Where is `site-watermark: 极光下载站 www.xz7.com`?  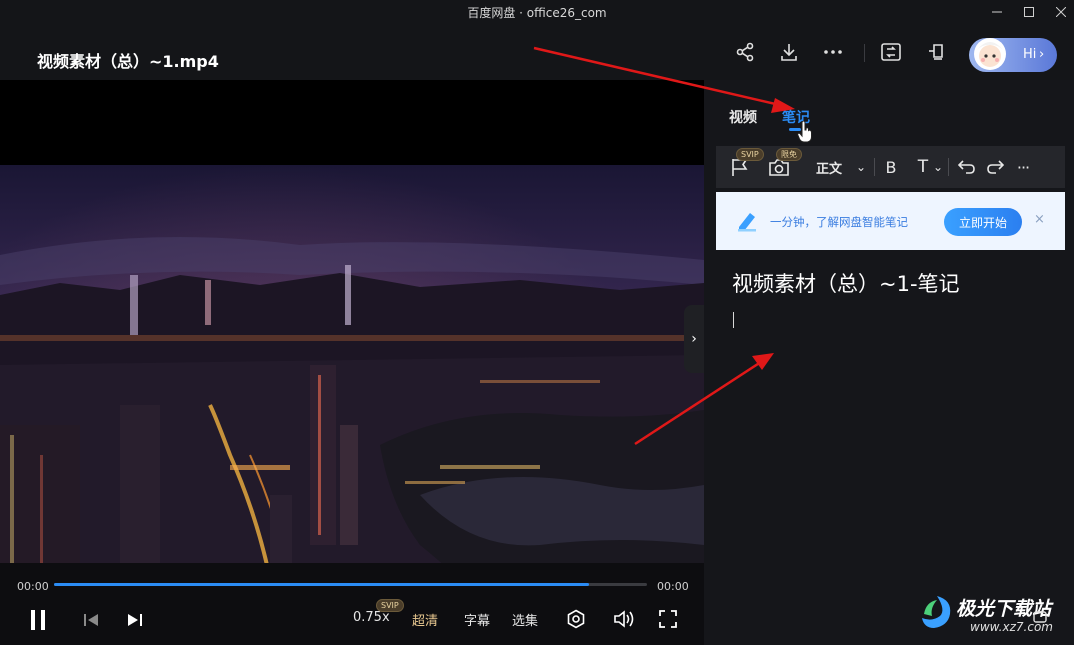
site-watermark: 极光下载站 www.xz7.com is located at coordinates (996, 617).